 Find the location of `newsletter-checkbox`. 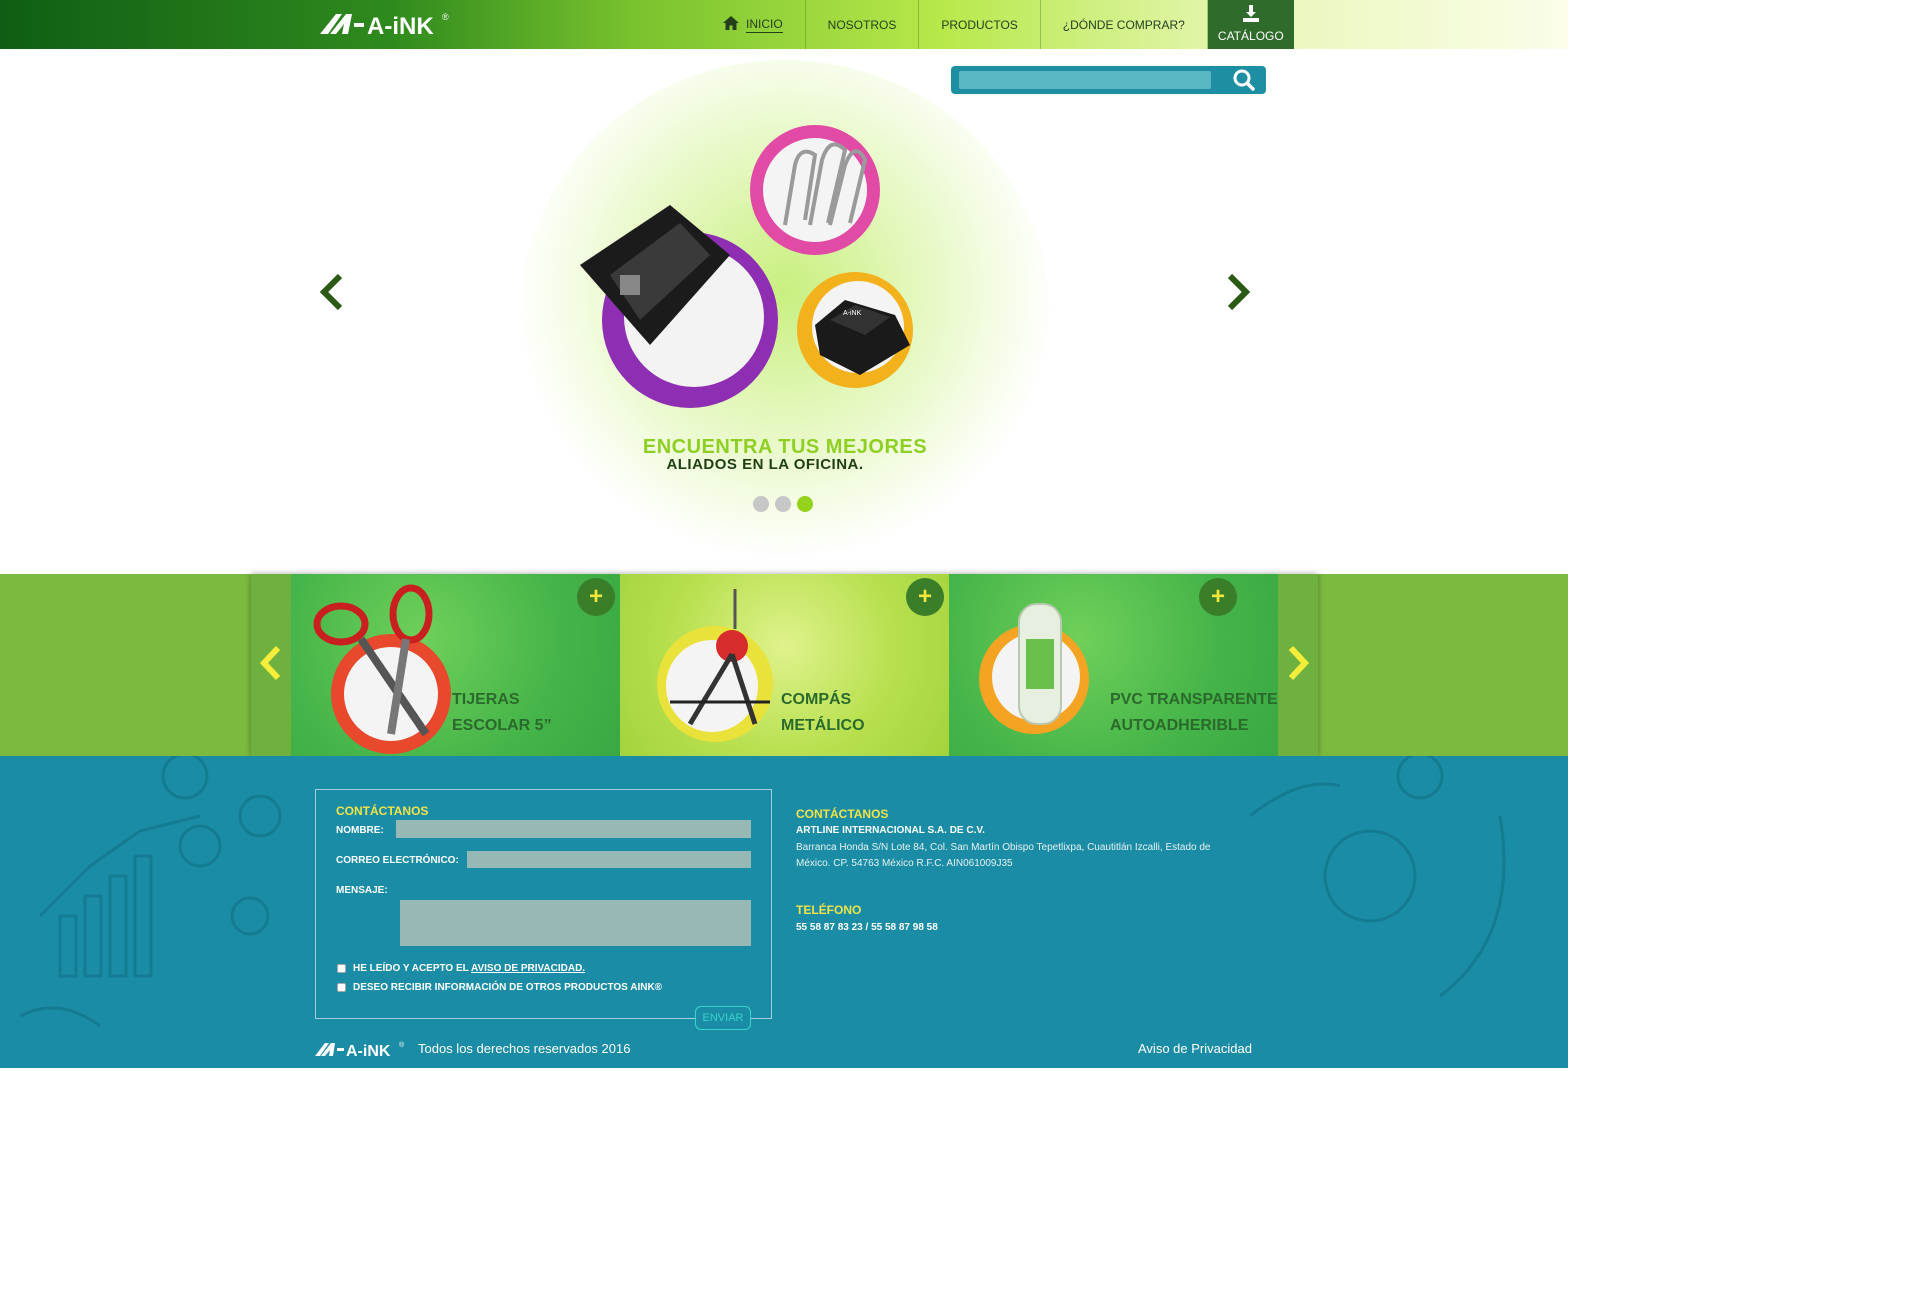

newsletter-checkbox is located at coordinates (341, 987).